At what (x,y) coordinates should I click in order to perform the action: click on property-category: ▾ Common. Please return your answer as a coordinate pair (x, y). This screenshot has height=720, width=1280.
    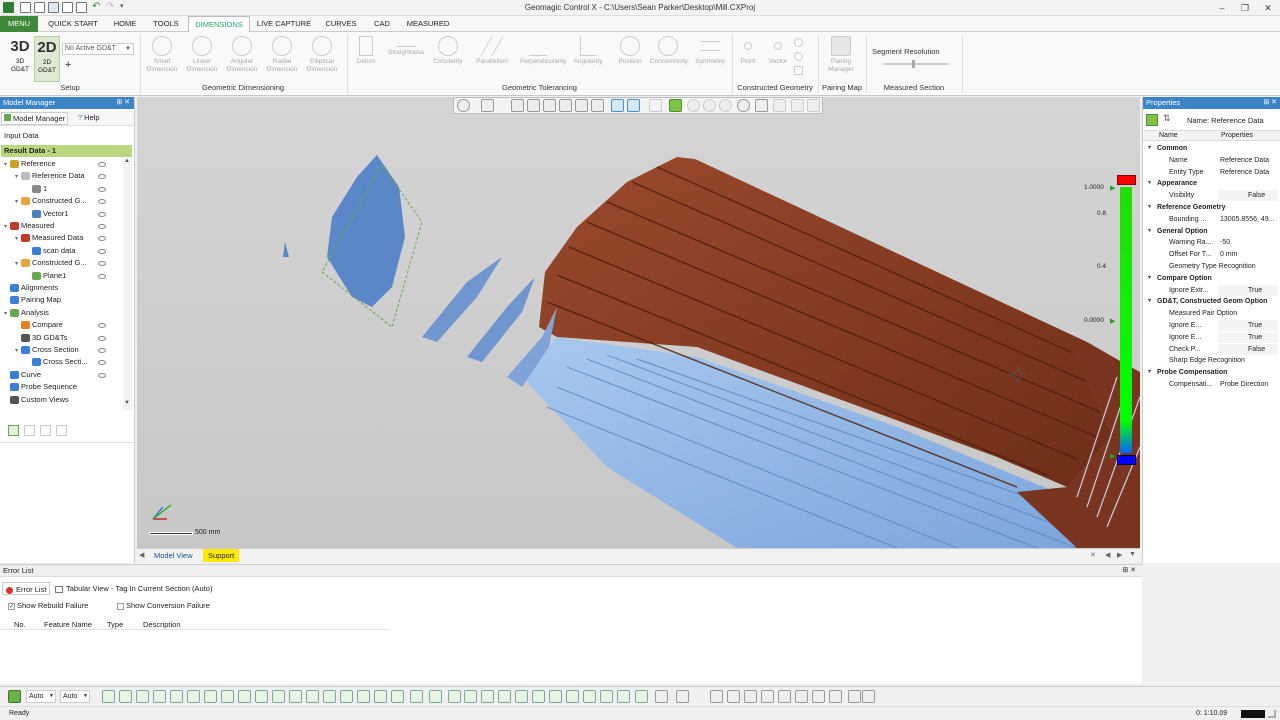
    Looking at the image, I should click on (1211, 148).